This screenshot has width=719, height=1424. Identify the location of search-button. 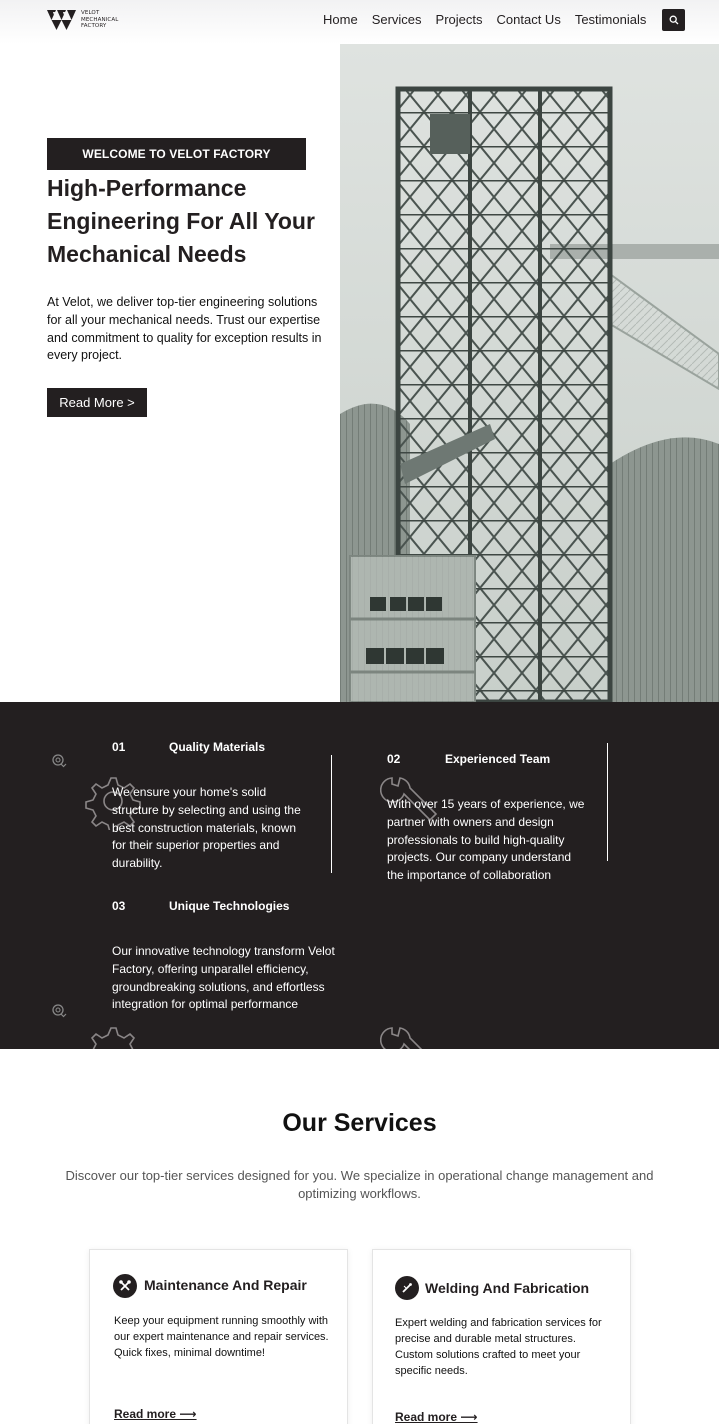
(673, 20).